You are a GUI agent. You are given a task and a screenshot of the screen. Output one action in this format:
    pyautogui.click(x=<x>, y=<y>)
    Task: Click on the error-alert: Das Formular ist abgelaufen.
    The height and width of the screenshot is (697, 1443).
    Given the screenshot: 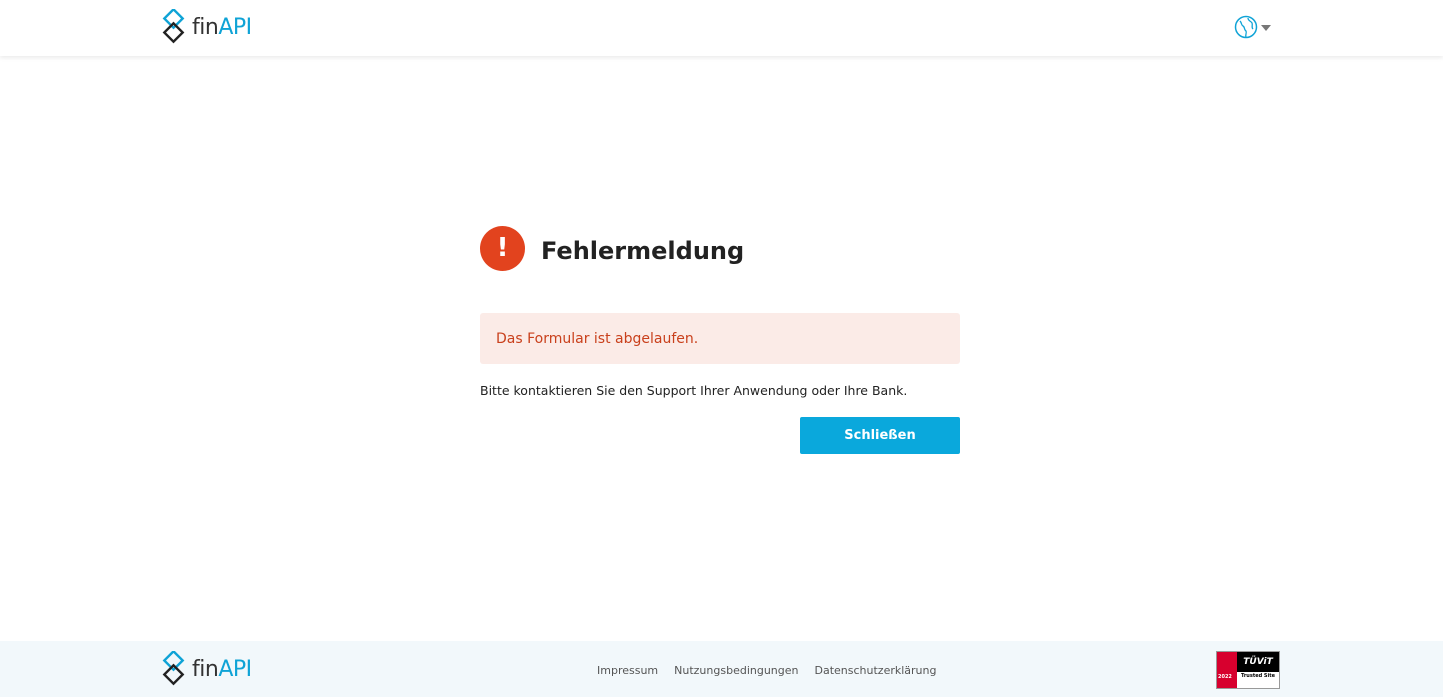 What is the action you would take?
    pyautogui.click(x=720, y=338)
    